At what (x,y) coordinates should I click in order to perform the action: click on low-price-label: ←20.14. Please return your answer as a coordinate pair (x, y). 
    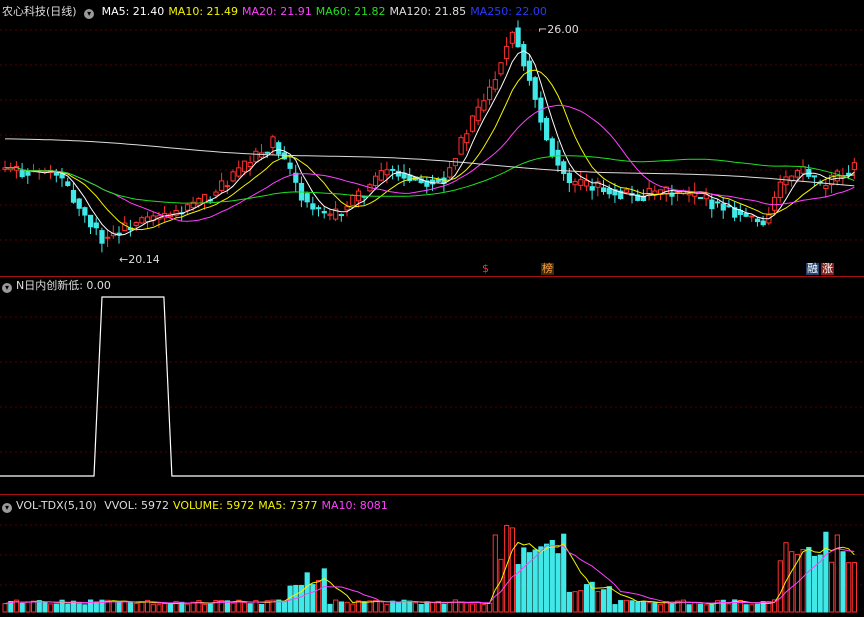
    Looking at the image, I should click on (139, 259).